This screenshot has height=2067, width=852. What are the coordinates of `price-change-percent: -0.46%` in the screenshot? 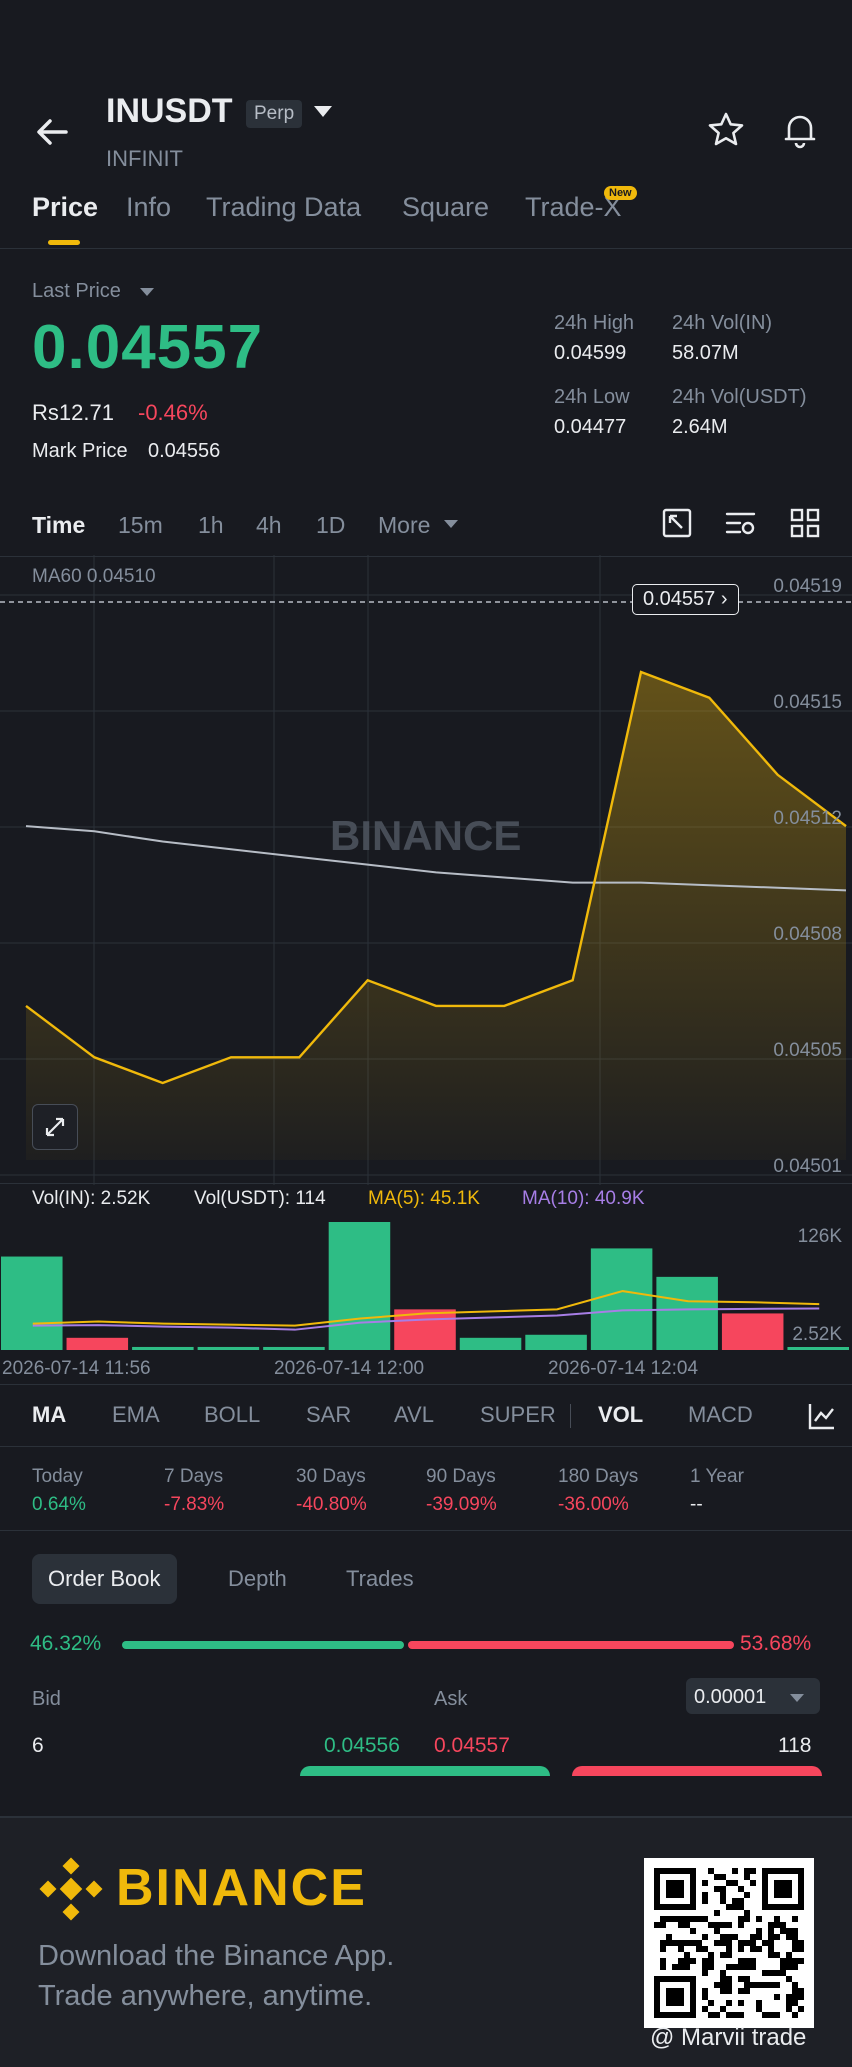 It's located at (173, 412).